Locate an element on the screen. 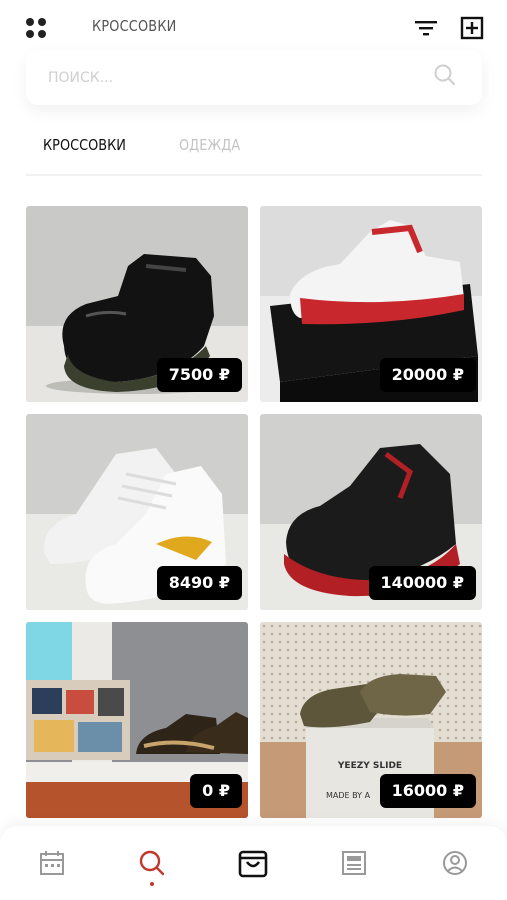 The width and height of the screenshot is (507, 900). price-badge: 16000 ₽ is located at coordinates (427, 791).